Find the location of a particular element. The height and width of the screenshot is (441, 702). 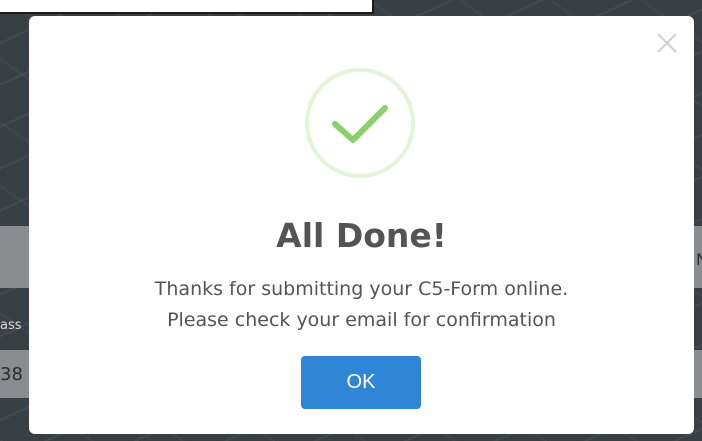

close-icon is located at coordinates (667, 43).